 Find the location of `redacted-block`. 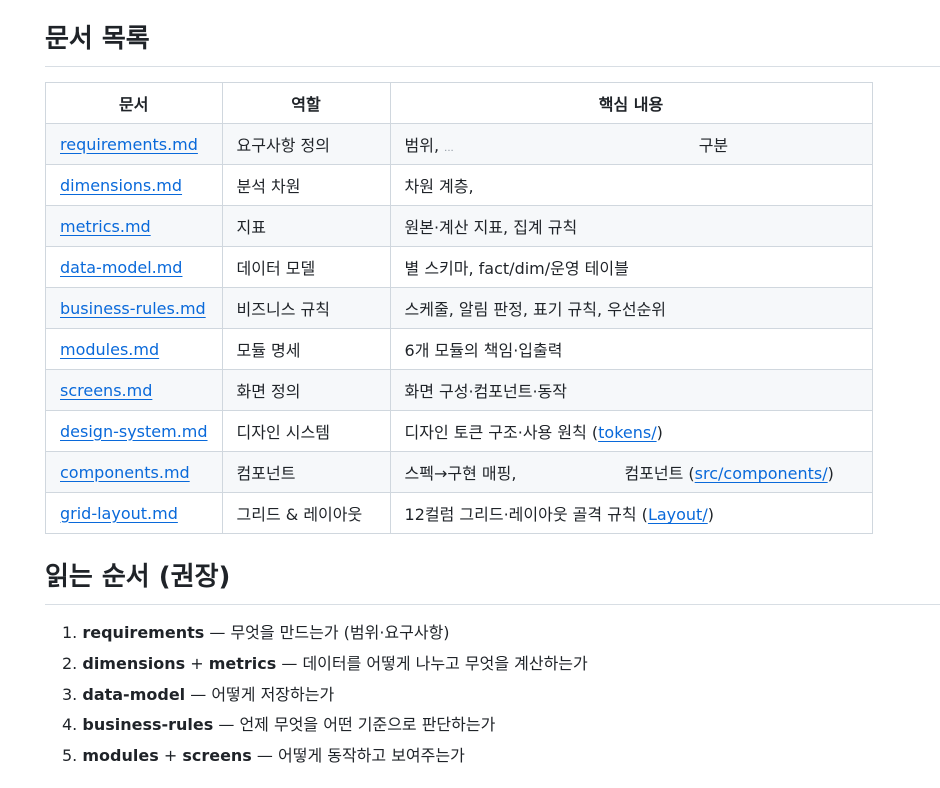

redacted-block is located at coordinates (583, 187).